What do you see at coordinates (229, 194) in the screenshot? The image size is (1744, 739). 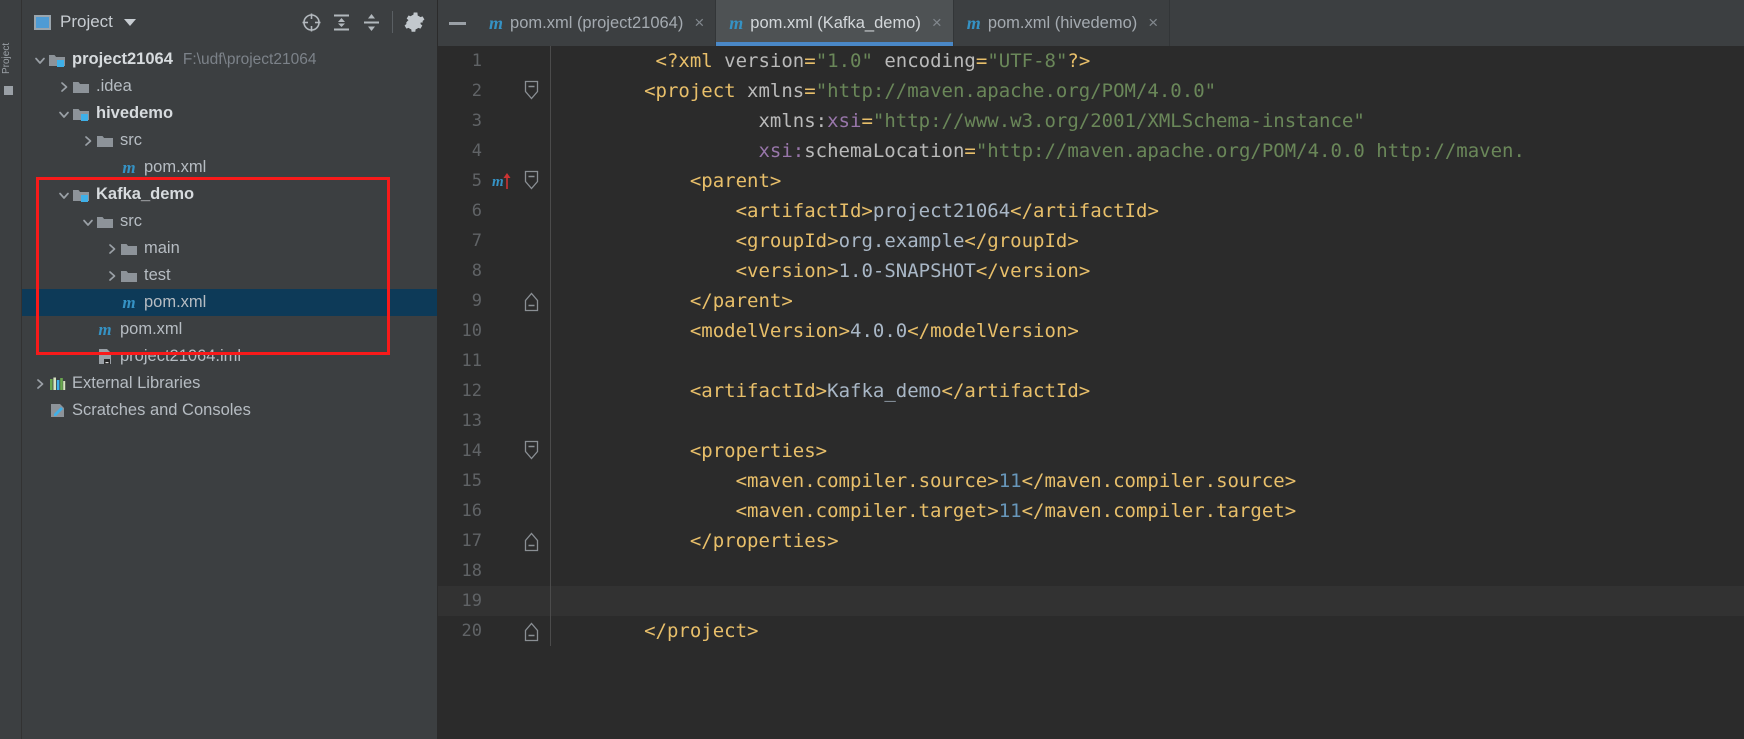 I see `tree-item-kafka-demo: Kafka_demo` at bounding box center [229, 194].